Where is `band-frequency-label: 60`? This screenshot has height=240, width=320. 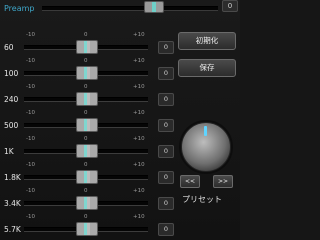 band-frequency-label: 60 is located at coordinates (9, 47).